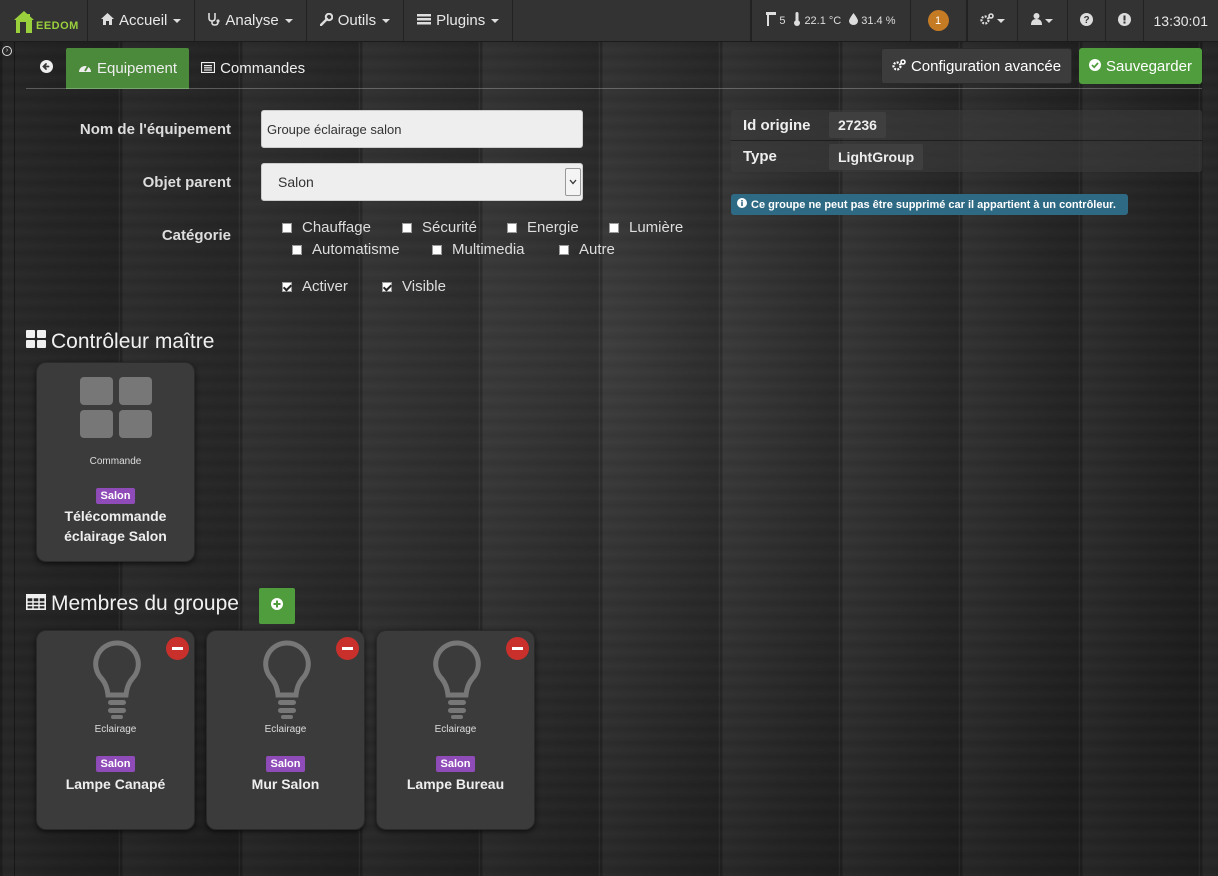 Image resolution: width=1218 pixels, height=876 pixels. What do you see at coordinates (976, 66) in the screenshot?
I see `advanced-config-button: Configuration avancée` at bounding box center [976, 66].